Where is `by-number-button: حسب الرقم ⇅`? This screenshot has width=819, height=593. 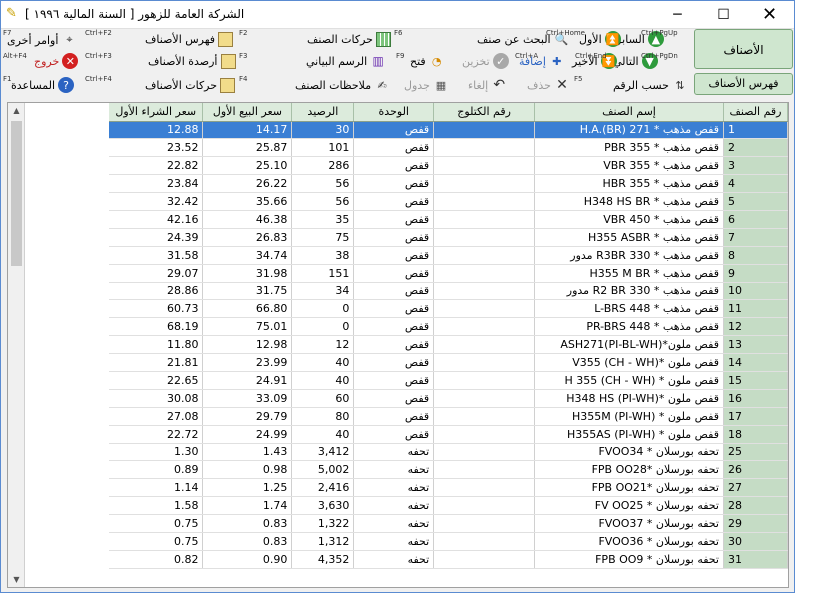
by-number-button: حسب الرقم ⇅ is located at coordinates (650, 85).